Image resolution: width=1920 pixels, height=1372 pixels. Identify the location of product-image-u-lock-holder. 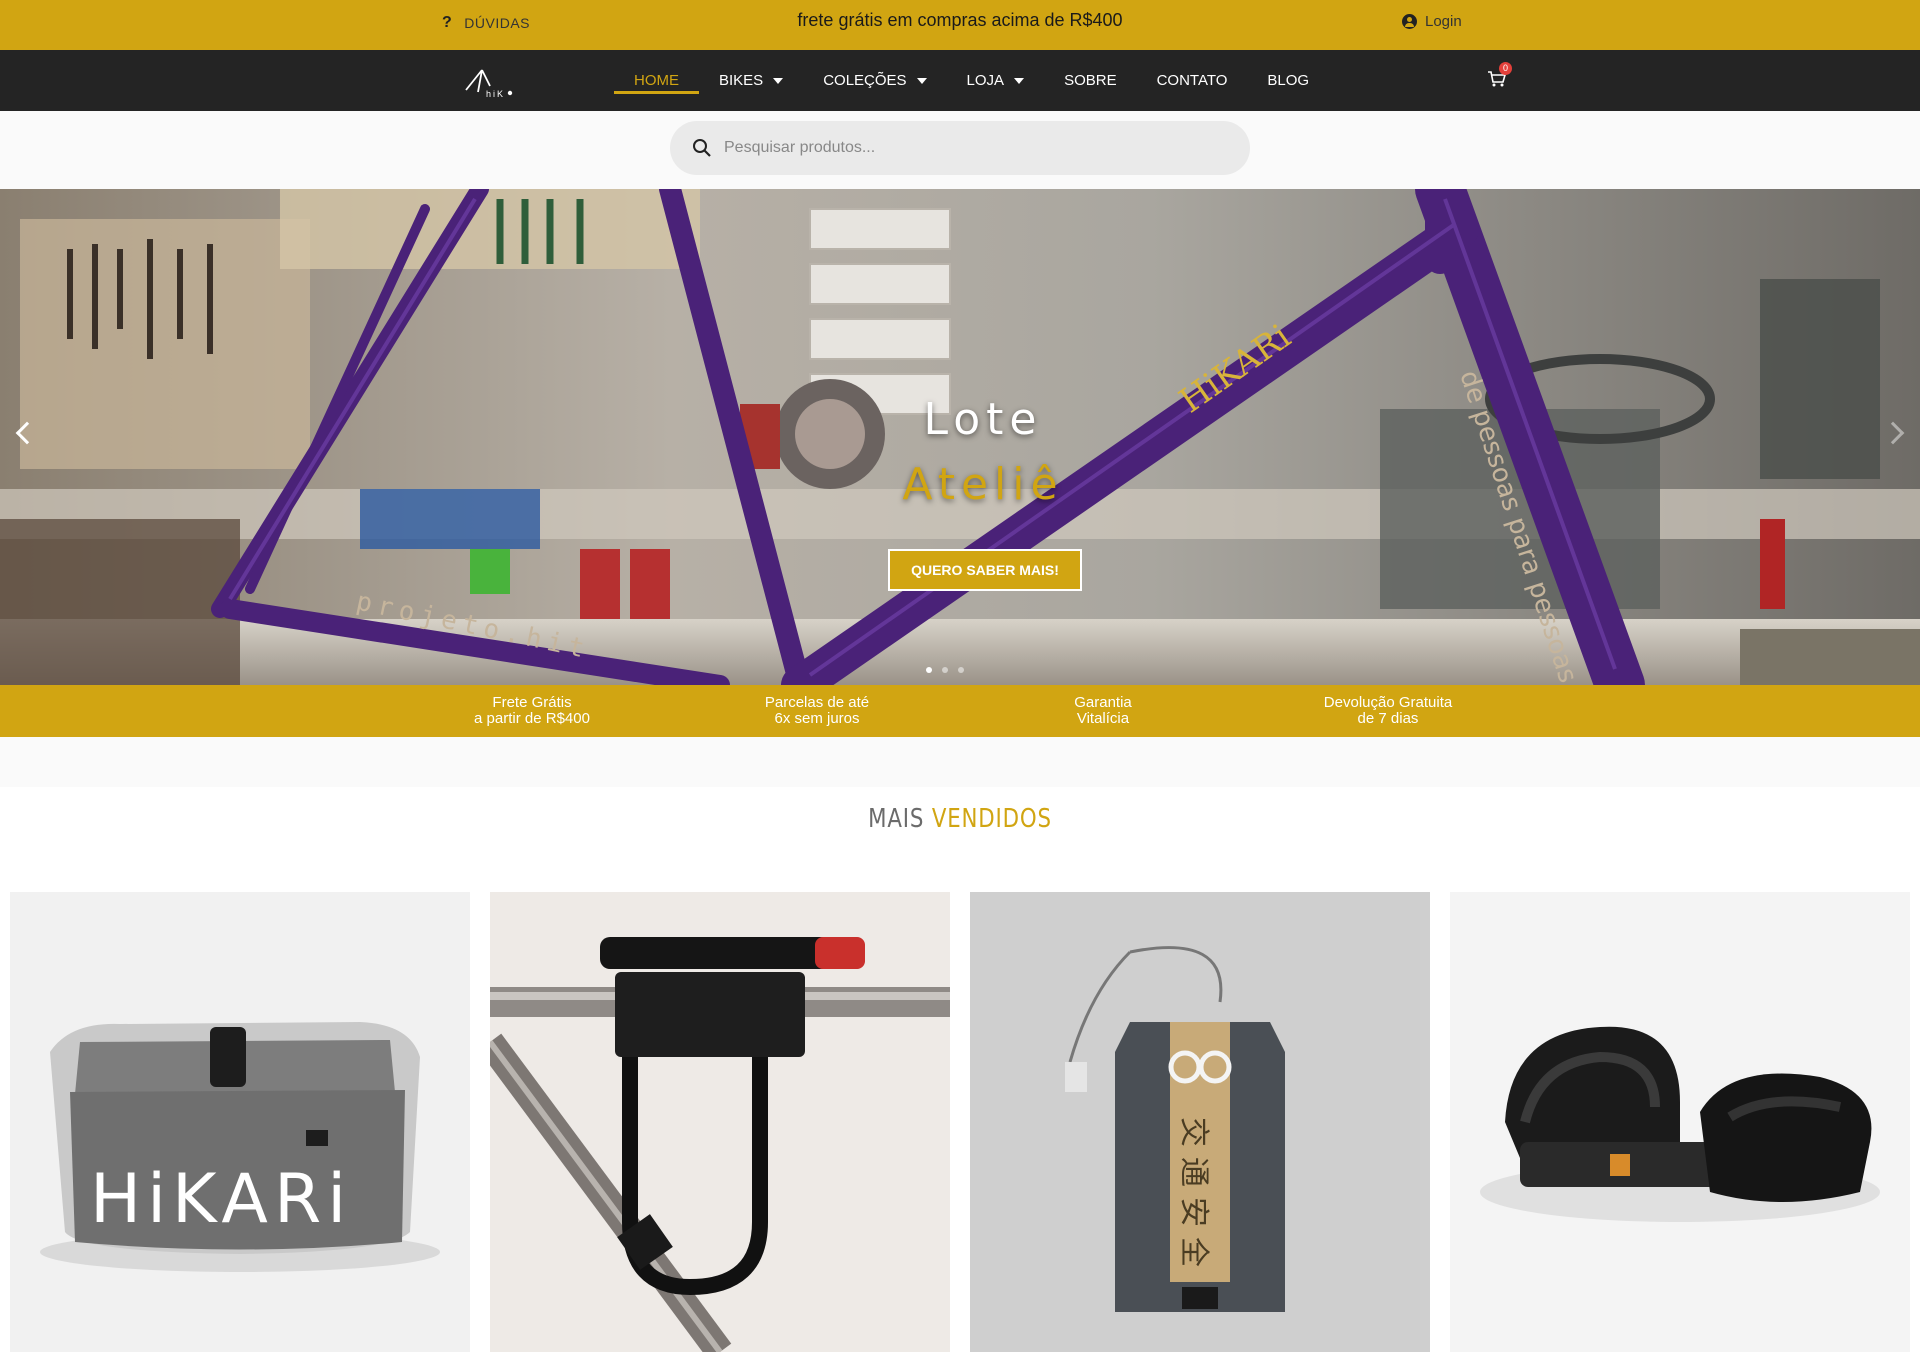
(720, 1122).